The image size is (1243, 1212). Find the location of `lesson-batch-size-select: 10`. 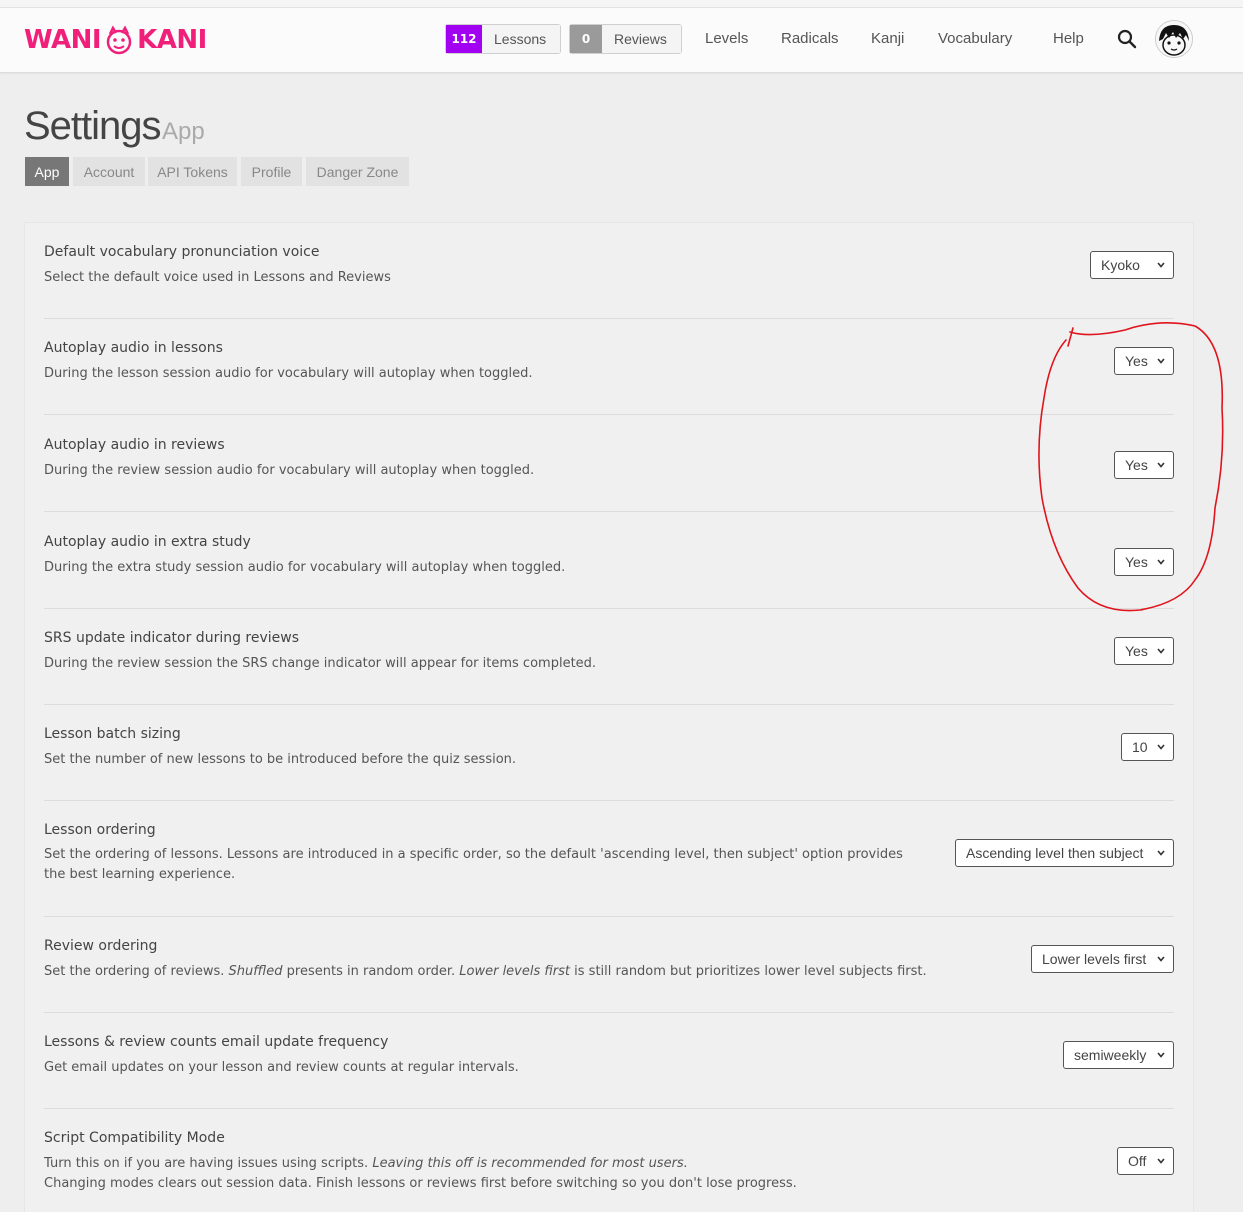

lesson-batch-size-select: 10 is located at coordinates (1147, 747).